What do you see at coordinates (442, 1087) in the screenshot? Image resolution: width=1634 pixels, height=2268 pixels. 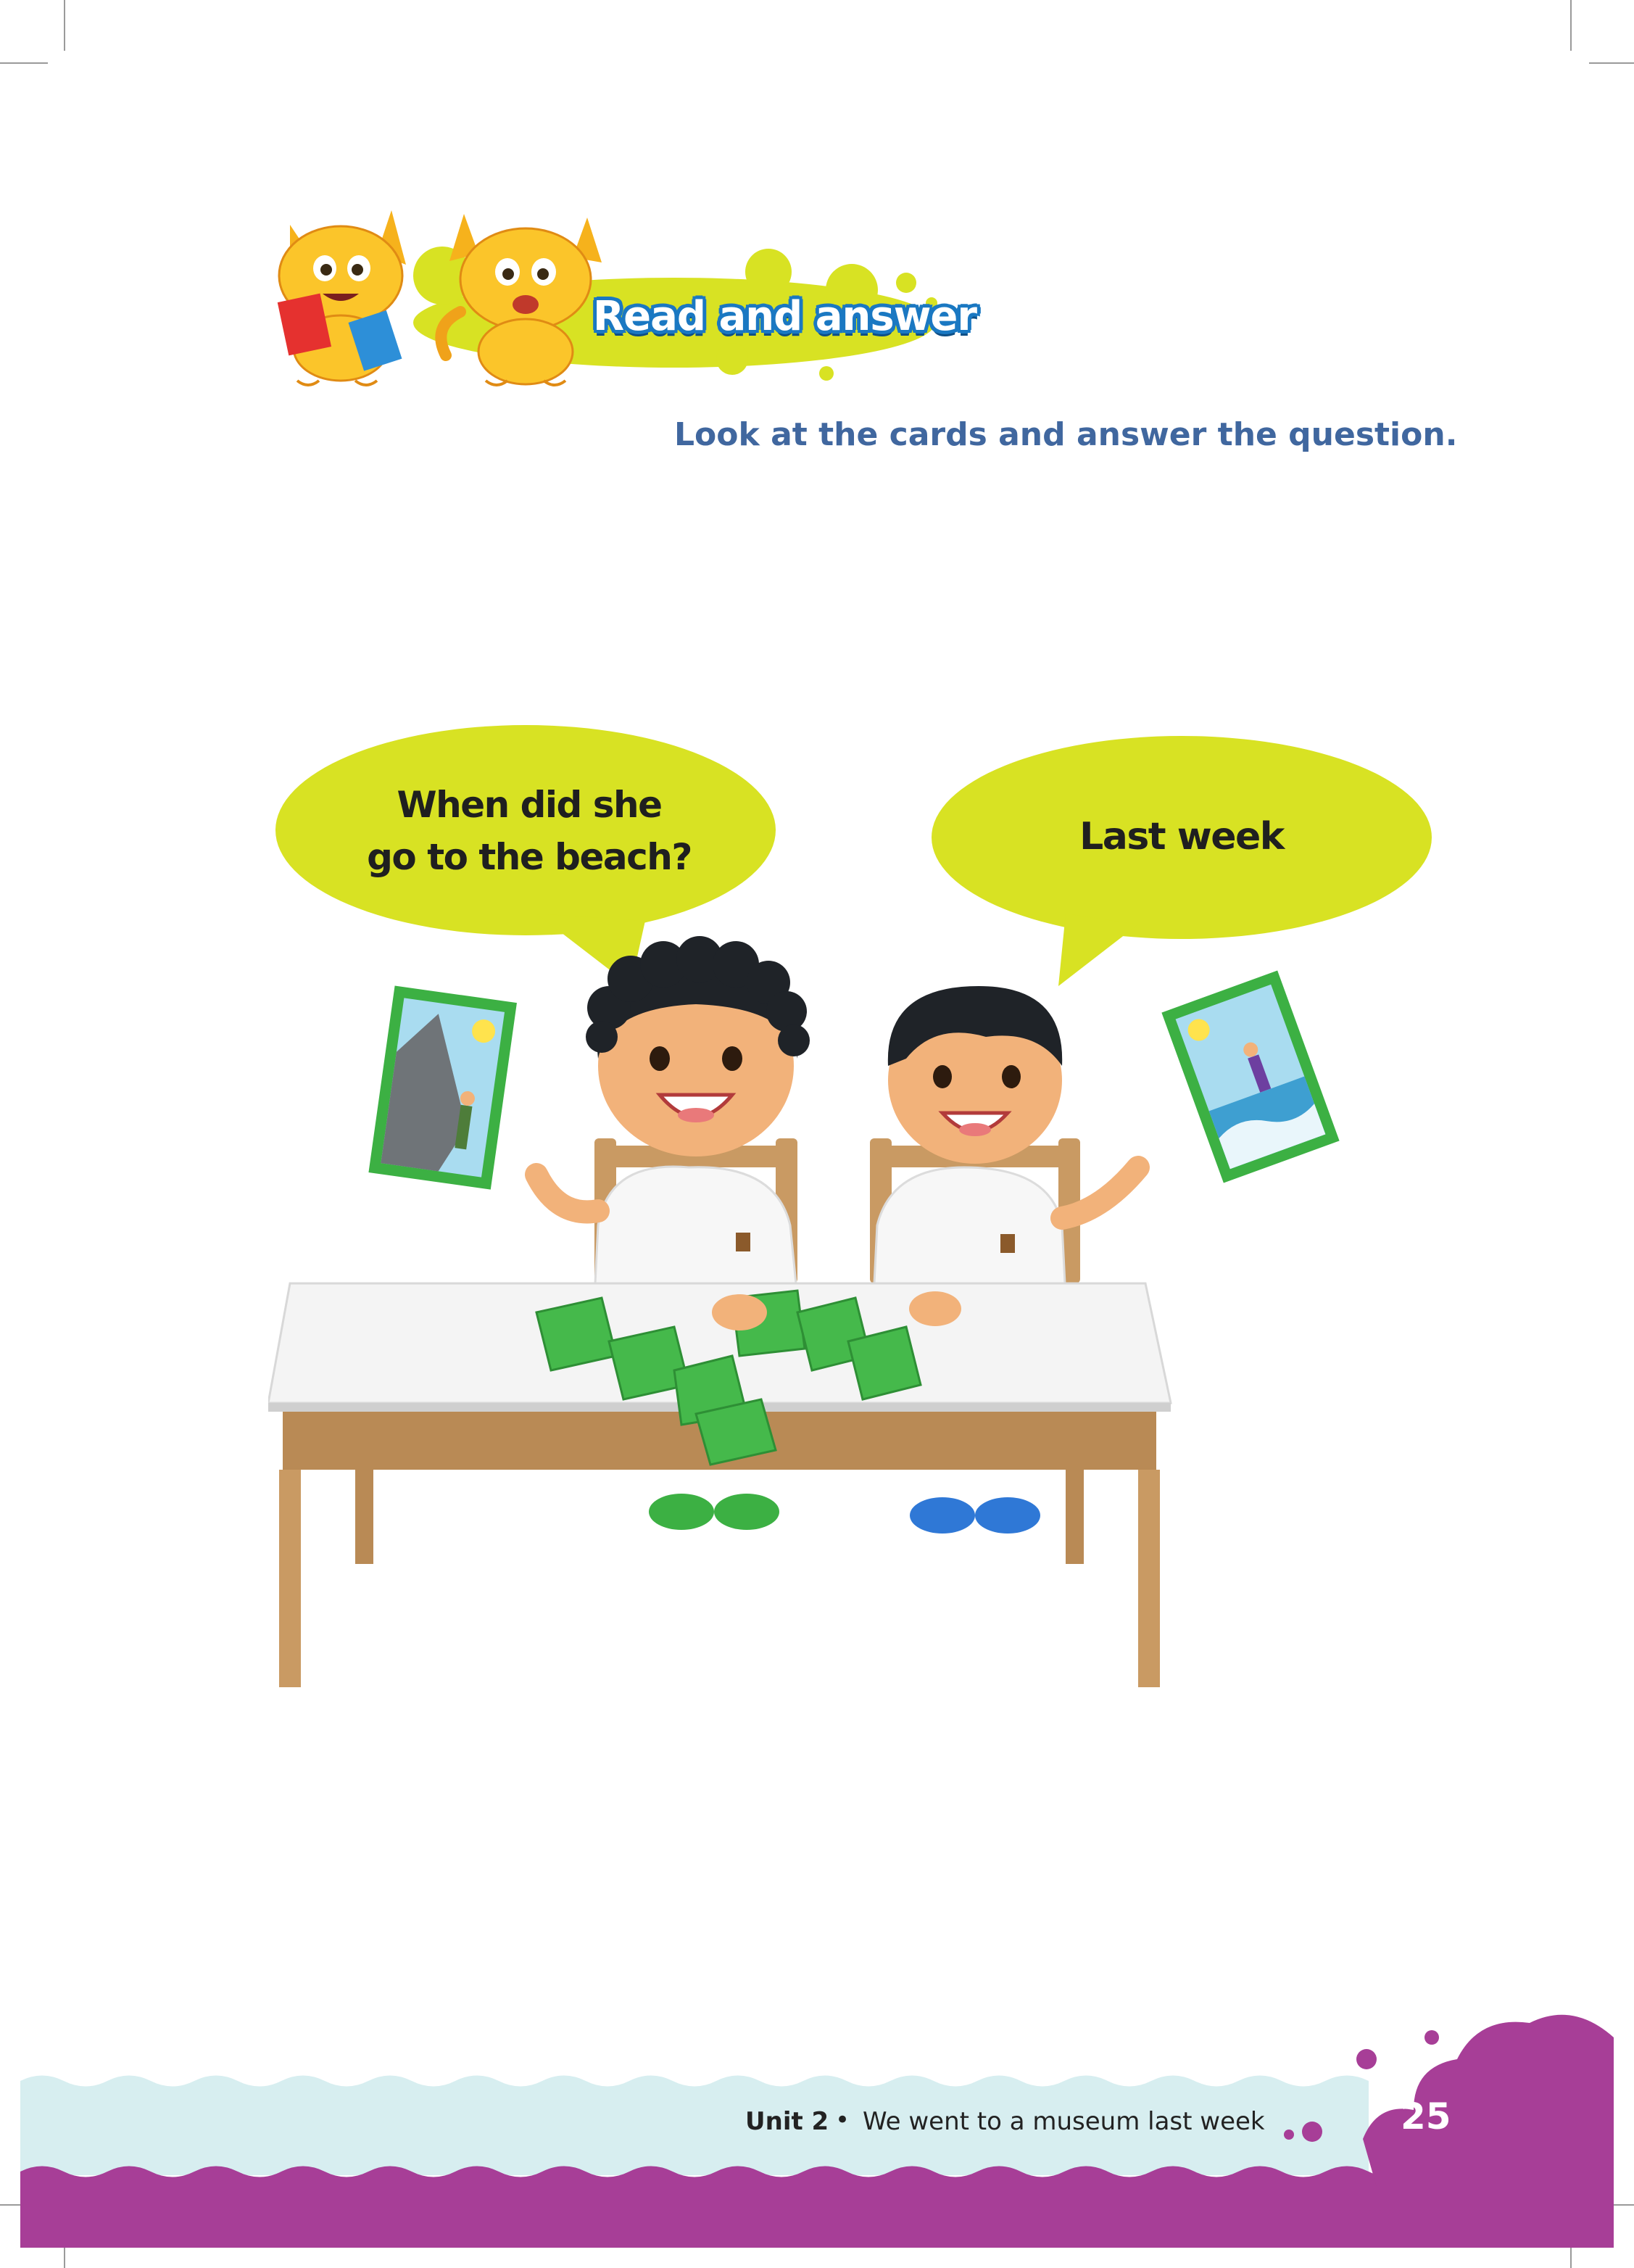 I see `card-mountain` at bounding box center [442, 1087].